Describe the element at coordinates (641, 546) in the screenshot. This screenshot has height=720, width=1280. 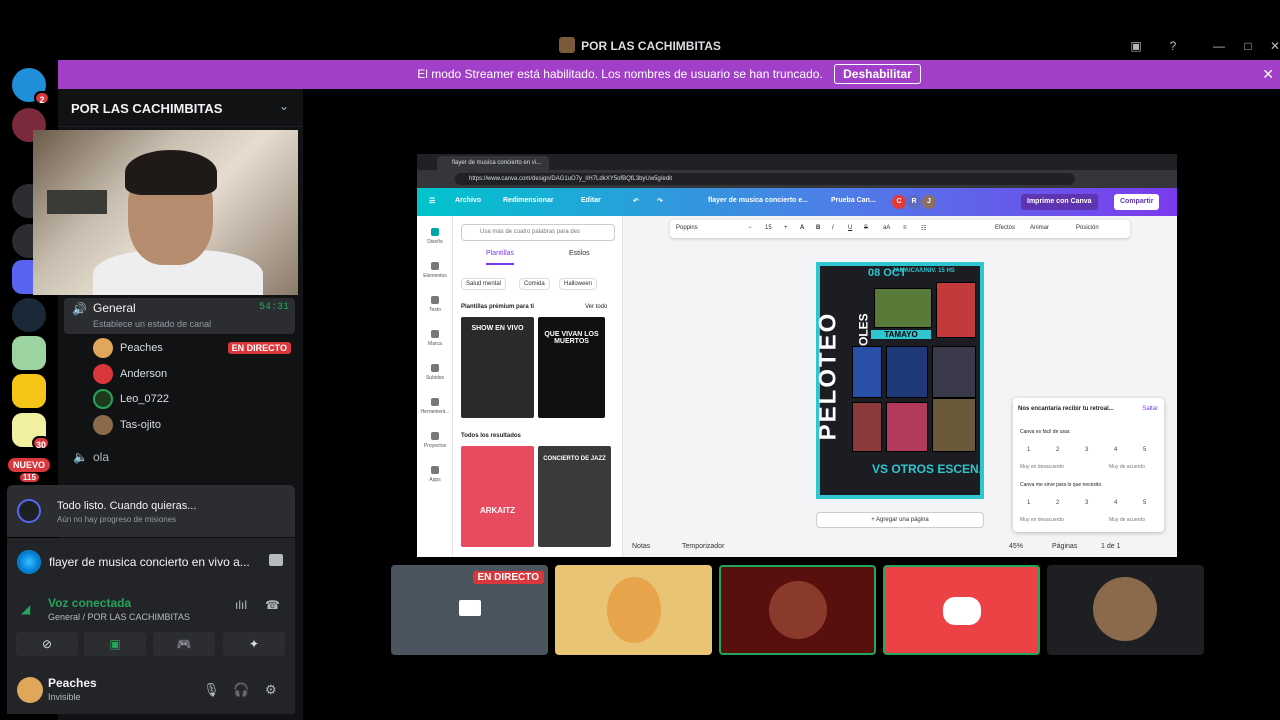
I see `notes-button: Notas` at that location.